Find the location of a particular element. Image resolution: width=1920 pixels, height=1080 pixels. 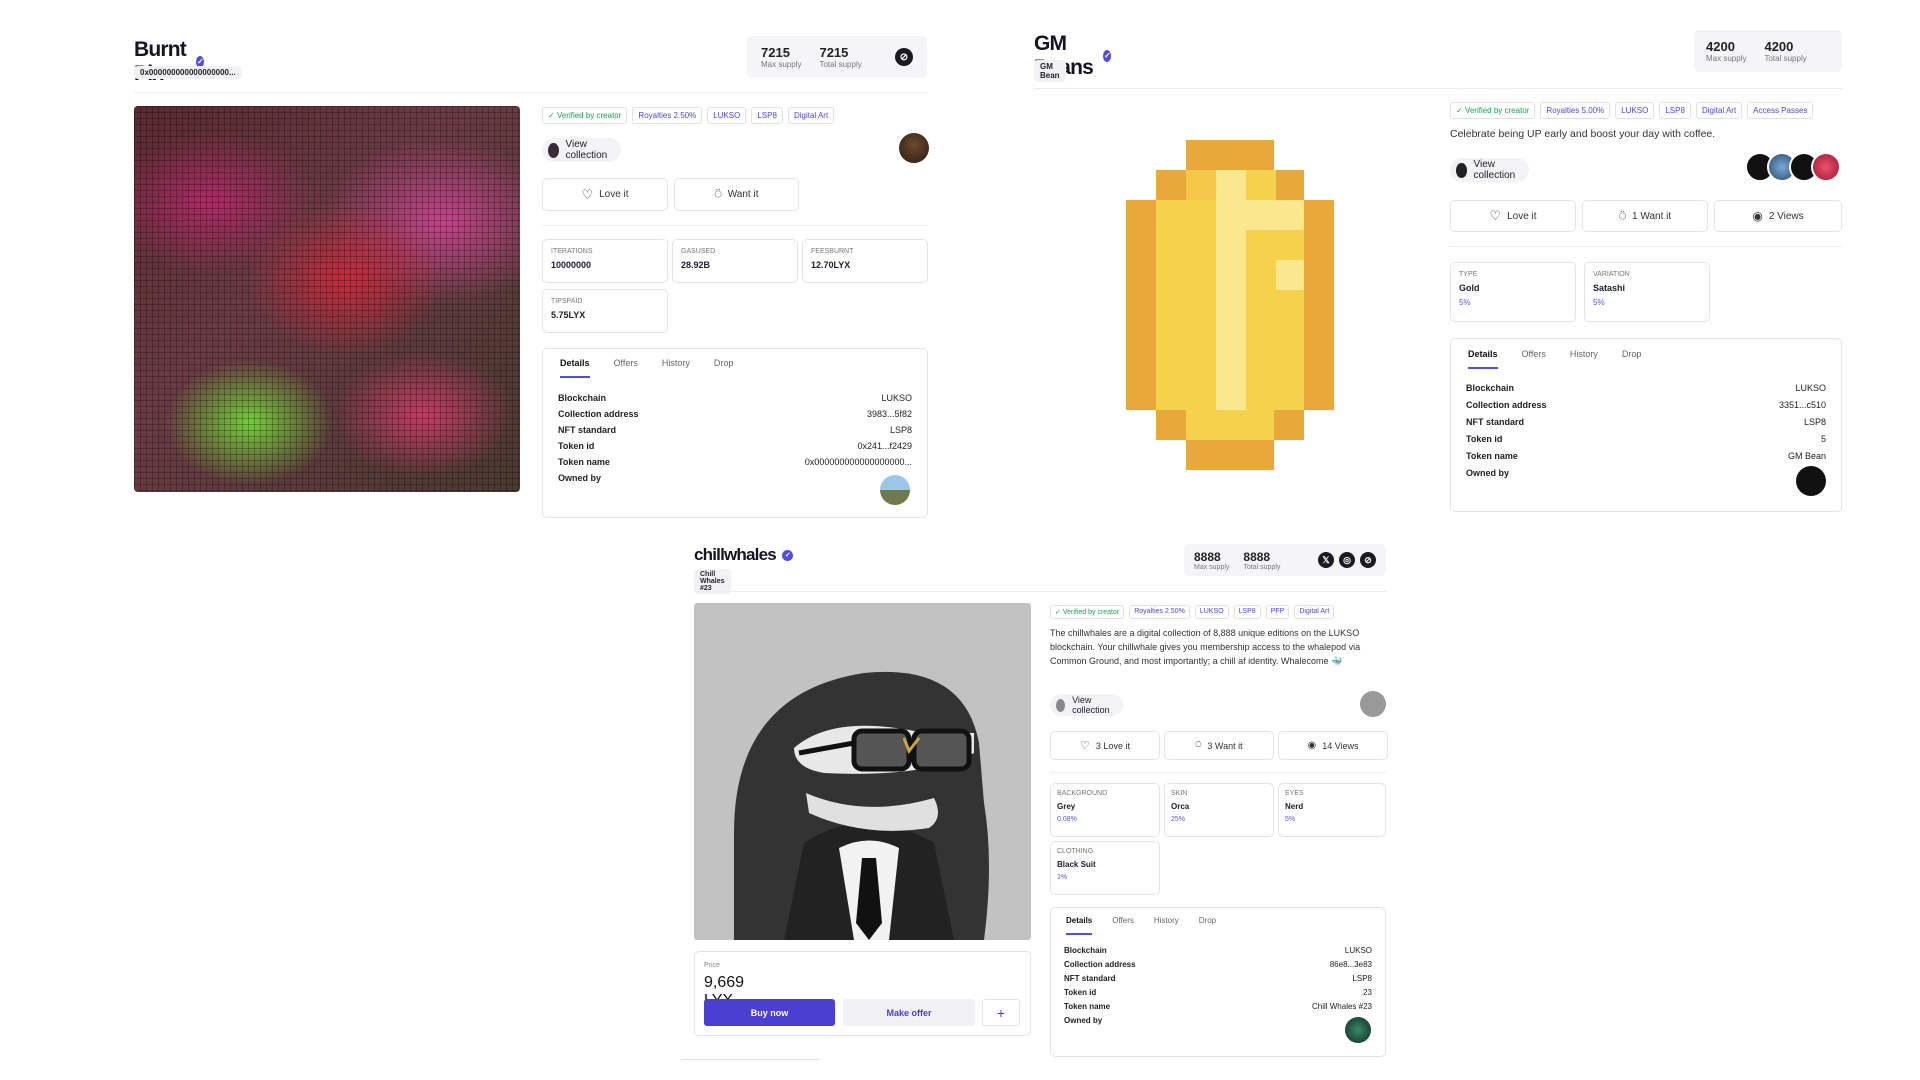

make-offer-button: Make offer is located at coordinates (909, 1012).